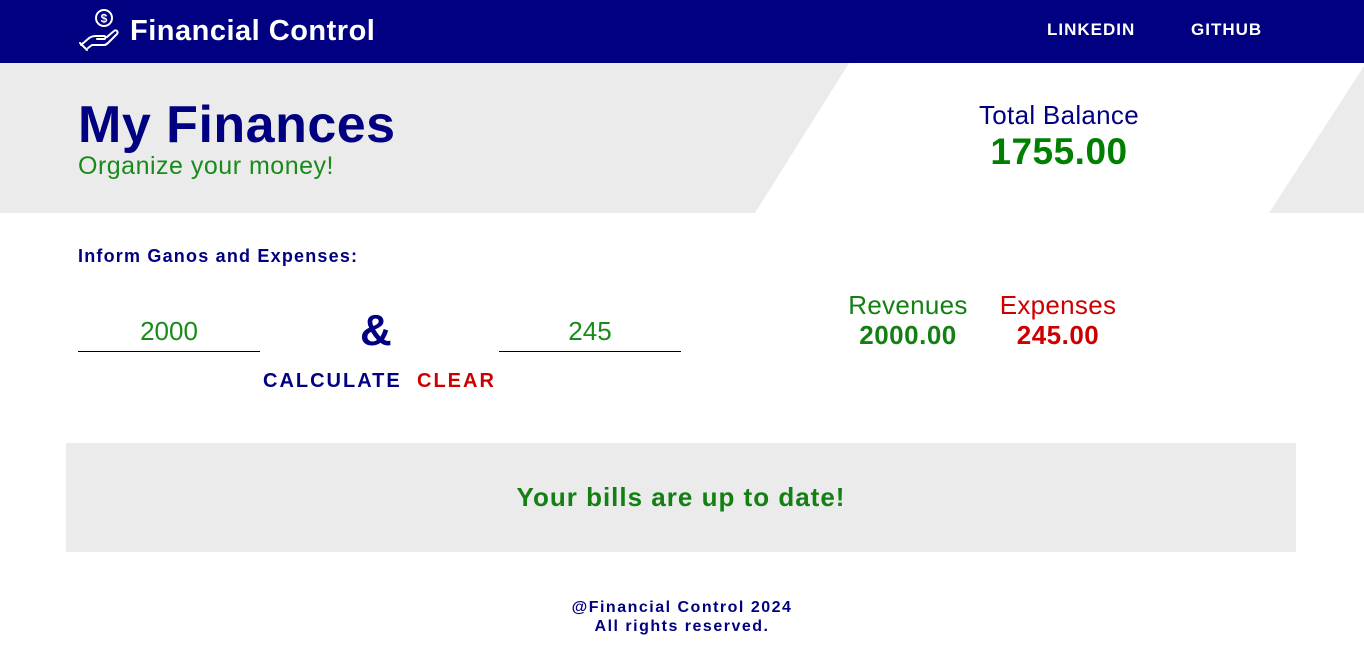 The height and width of the screenshot is (647, 1364). I want to click on footer-copyright: @Financial Control 2024, so click(682, 607).